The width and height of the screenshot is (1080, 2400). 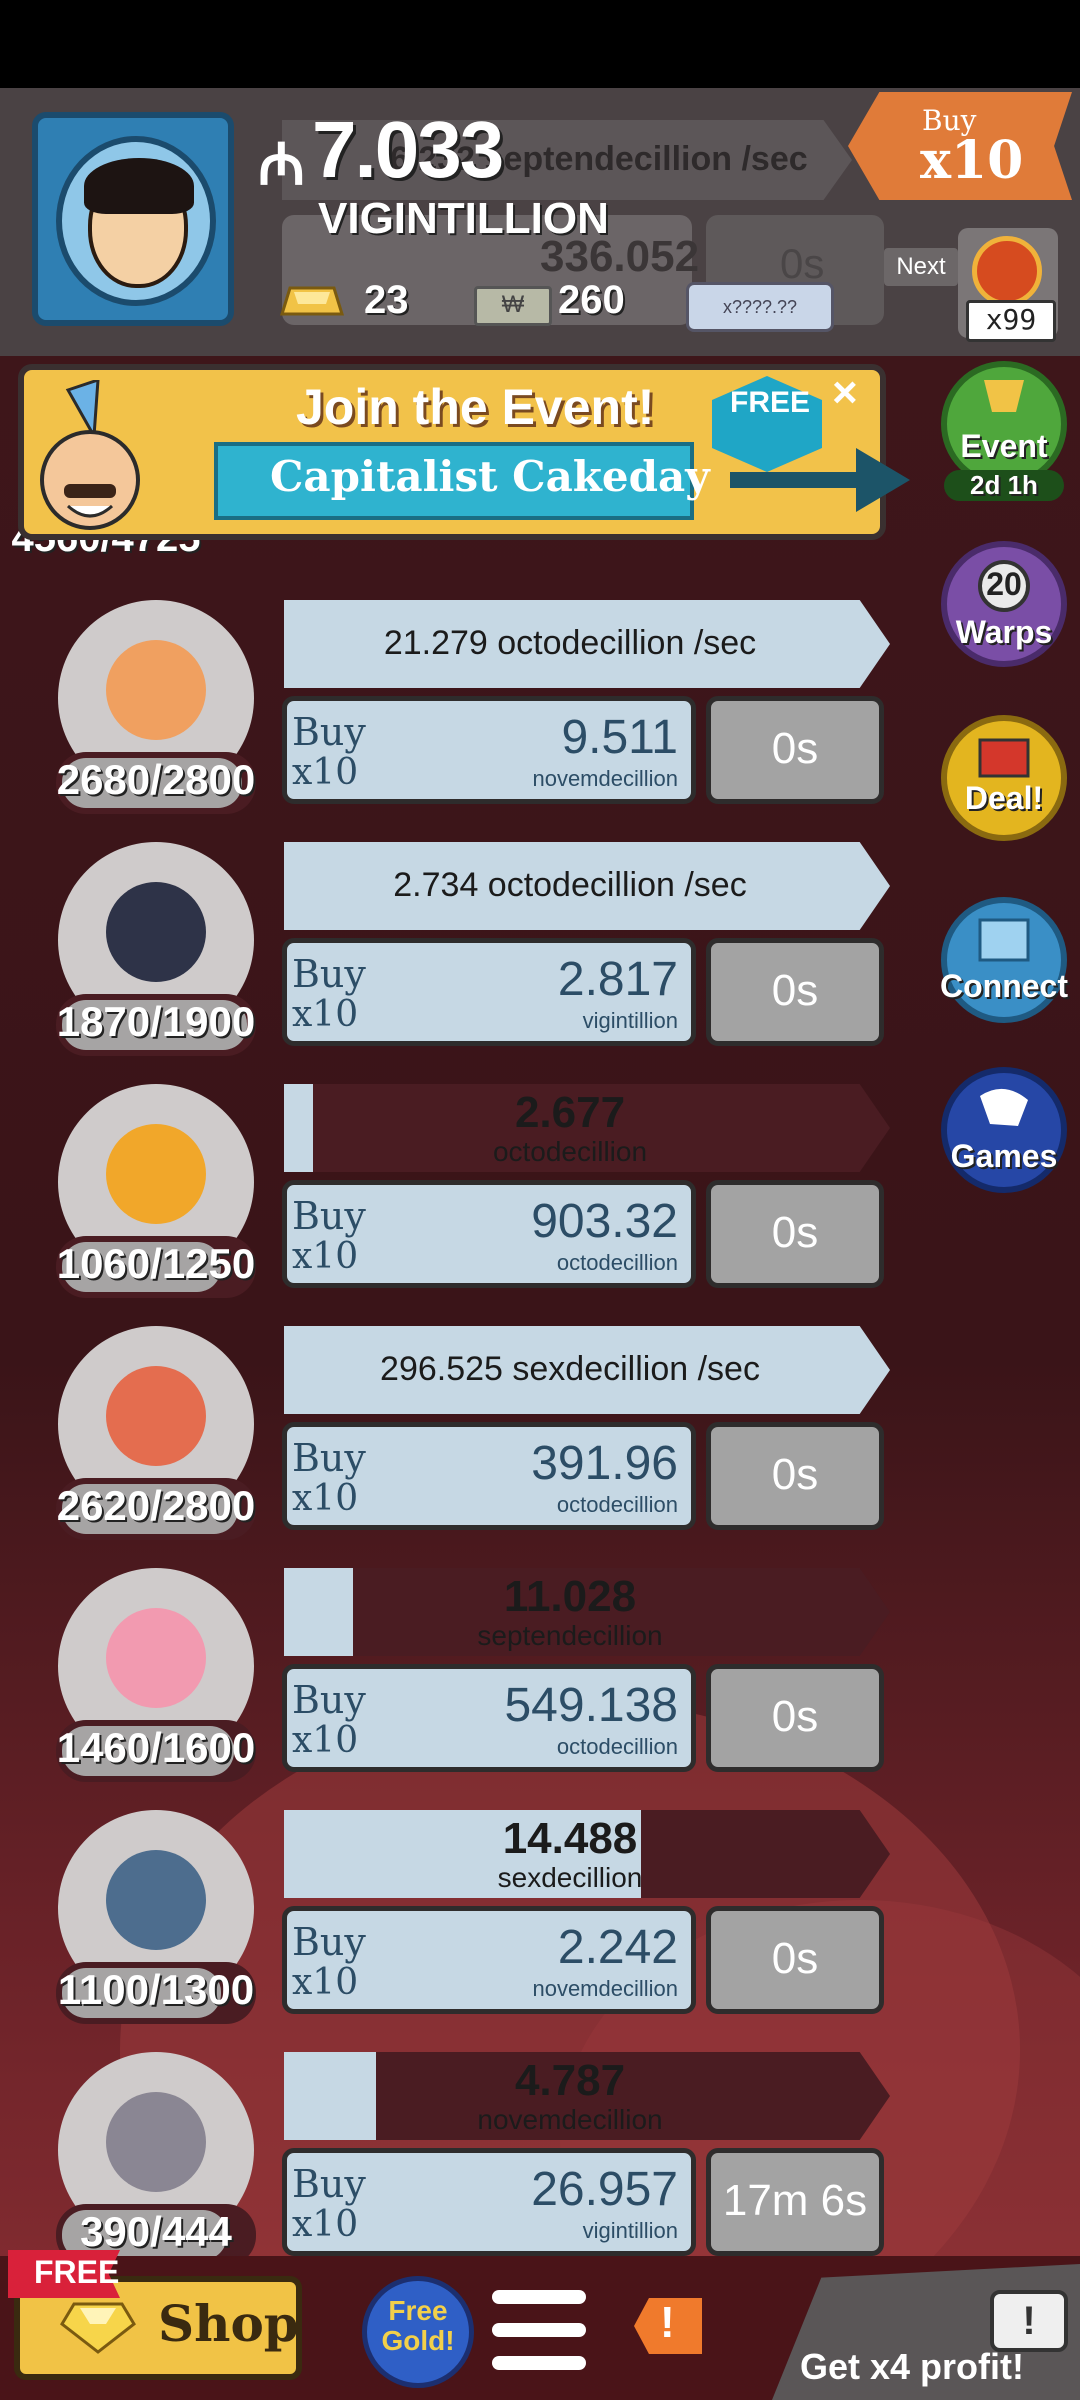 What do you see at coordinates (98, 2328) in the screenshot?
I see `gold-gem-icon` at bounding box center [98, 2328].